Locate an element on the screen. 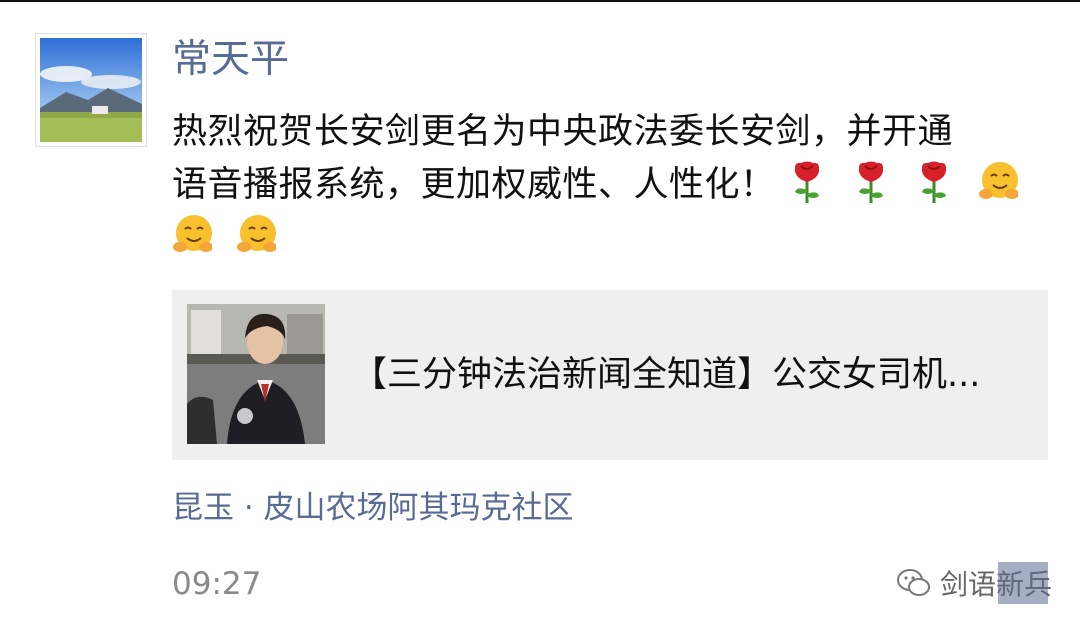 The height and width of the screenshot is (631, 1080). post-text-line2-wrap: 语音播报系统，更加权威性、人性化！ is located at coordinates (607, 185).